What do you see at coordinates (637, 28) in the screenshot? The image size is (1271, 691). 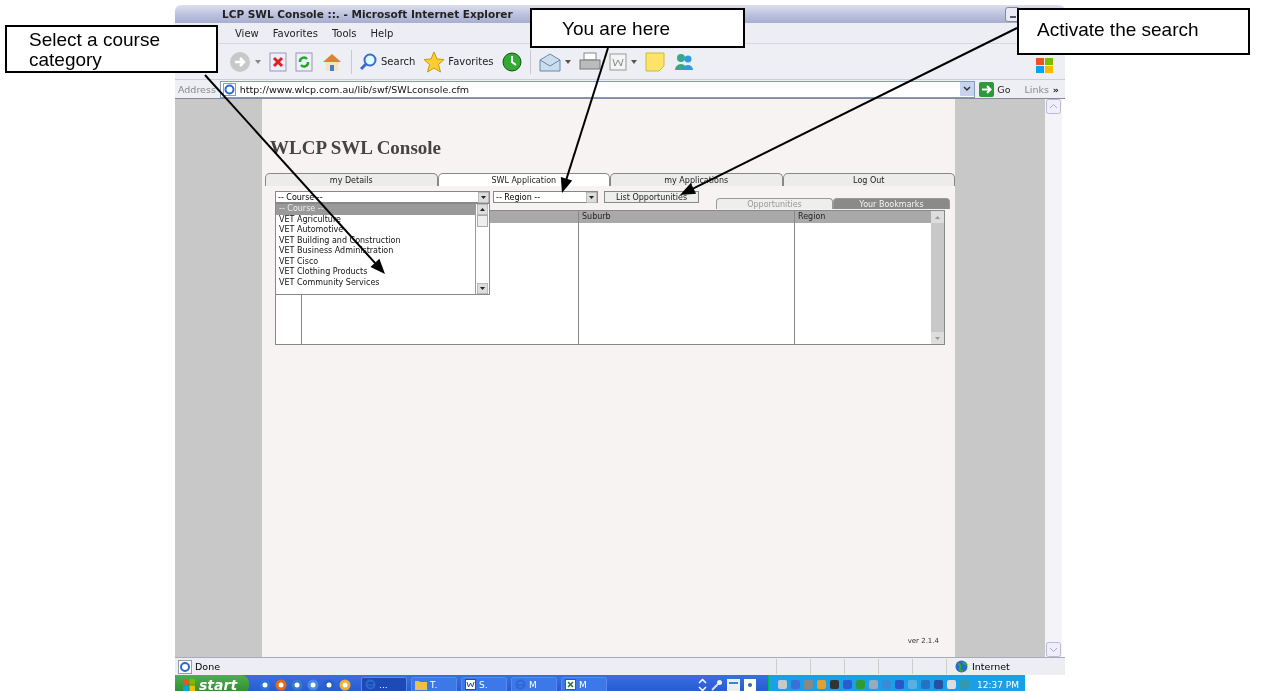 I see `callout: You are here` at bounding box center [637, 28].